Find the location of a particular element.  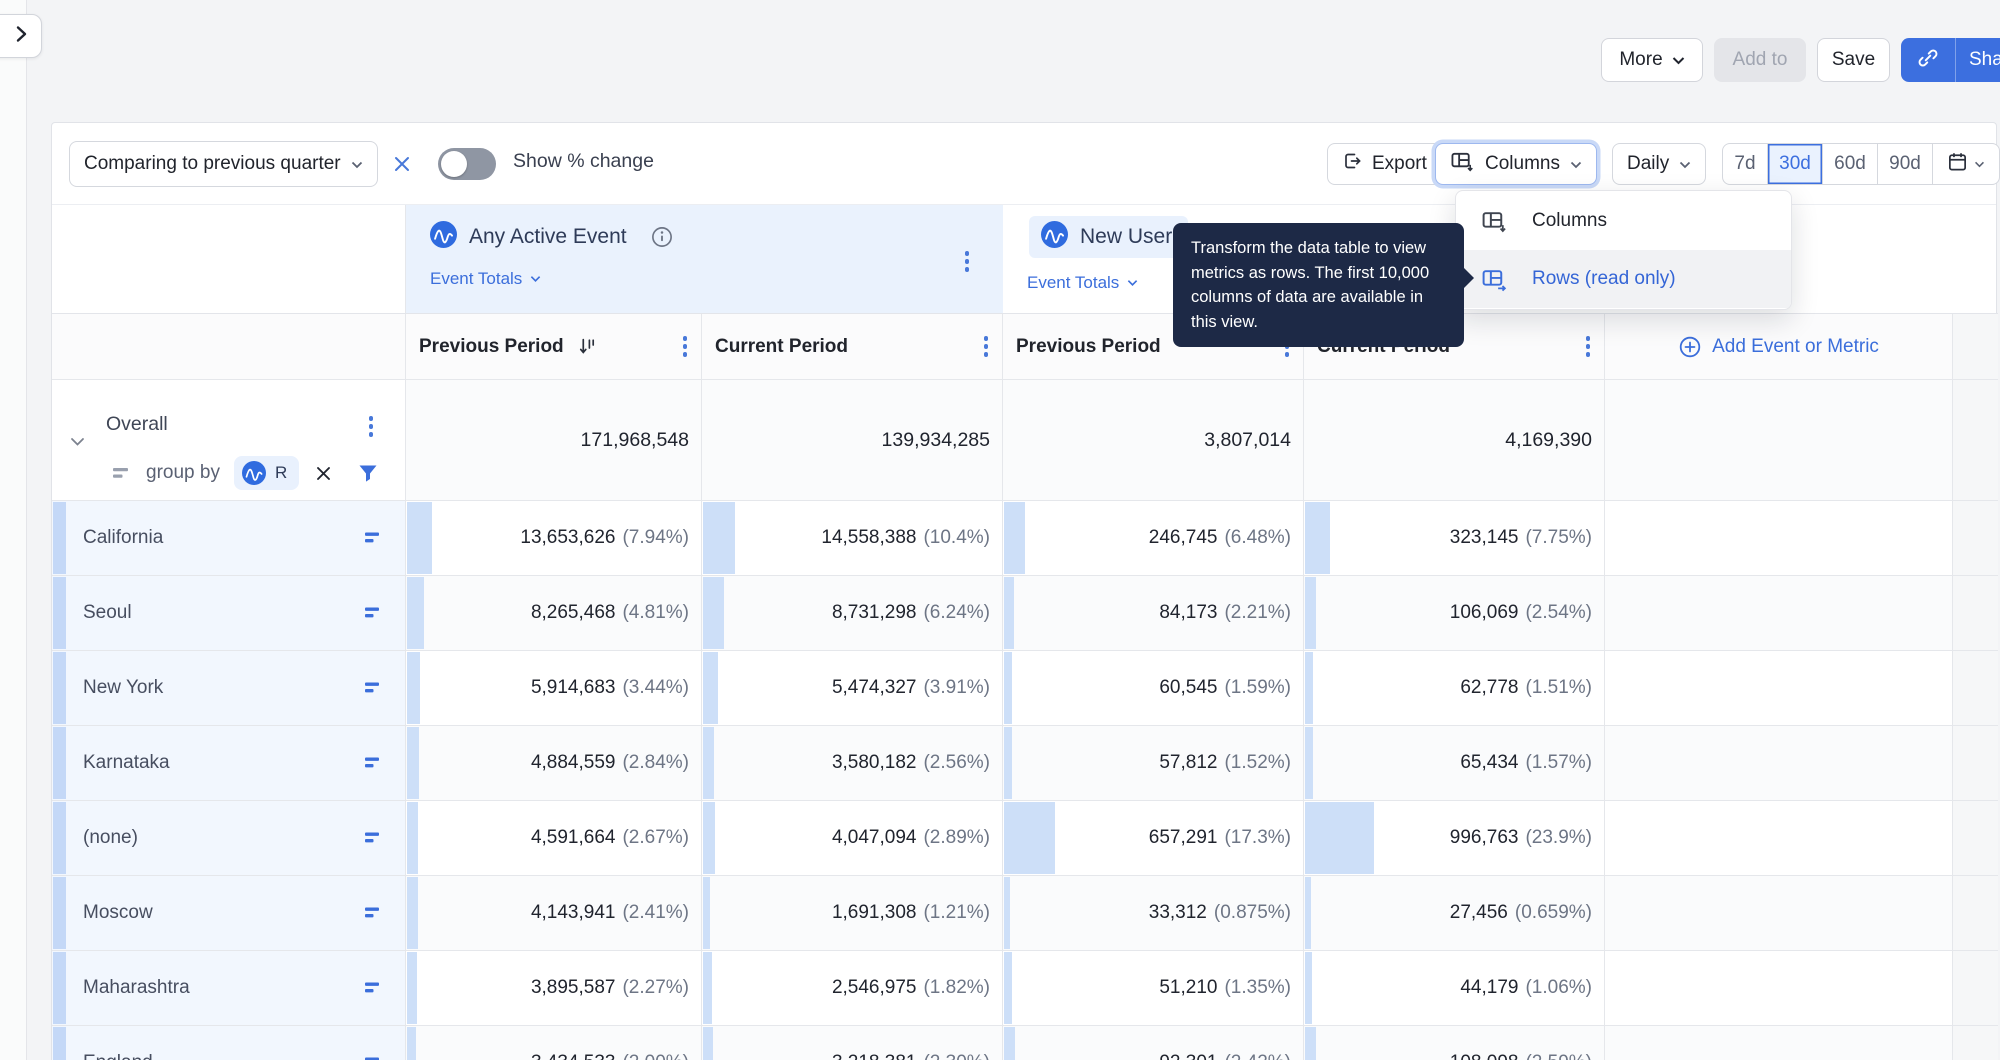

row-label-cell: Seoul is located at coordinates (229, 613).